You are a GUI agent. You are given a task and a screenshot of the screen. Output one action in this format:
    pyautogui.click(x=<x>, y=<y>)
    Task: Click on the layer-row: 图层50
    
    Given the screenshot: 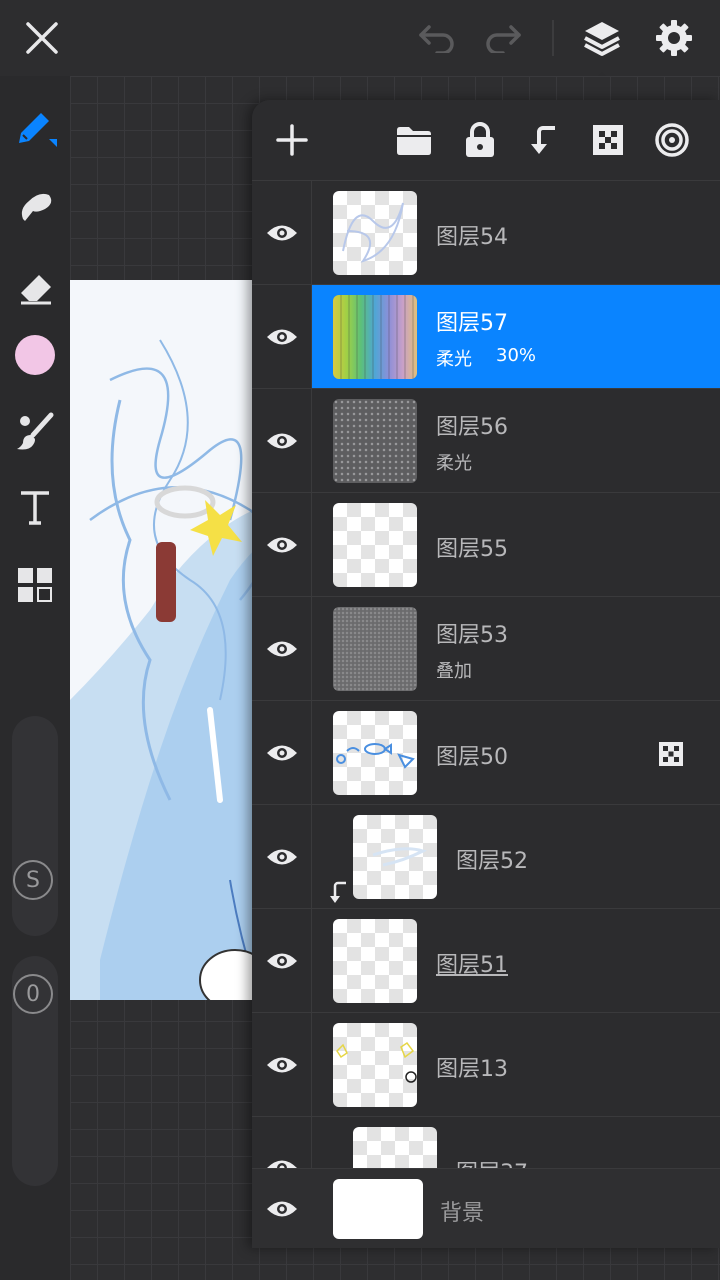 What is the action you would take?
    pyautogui.click(x=486, y=752)
    